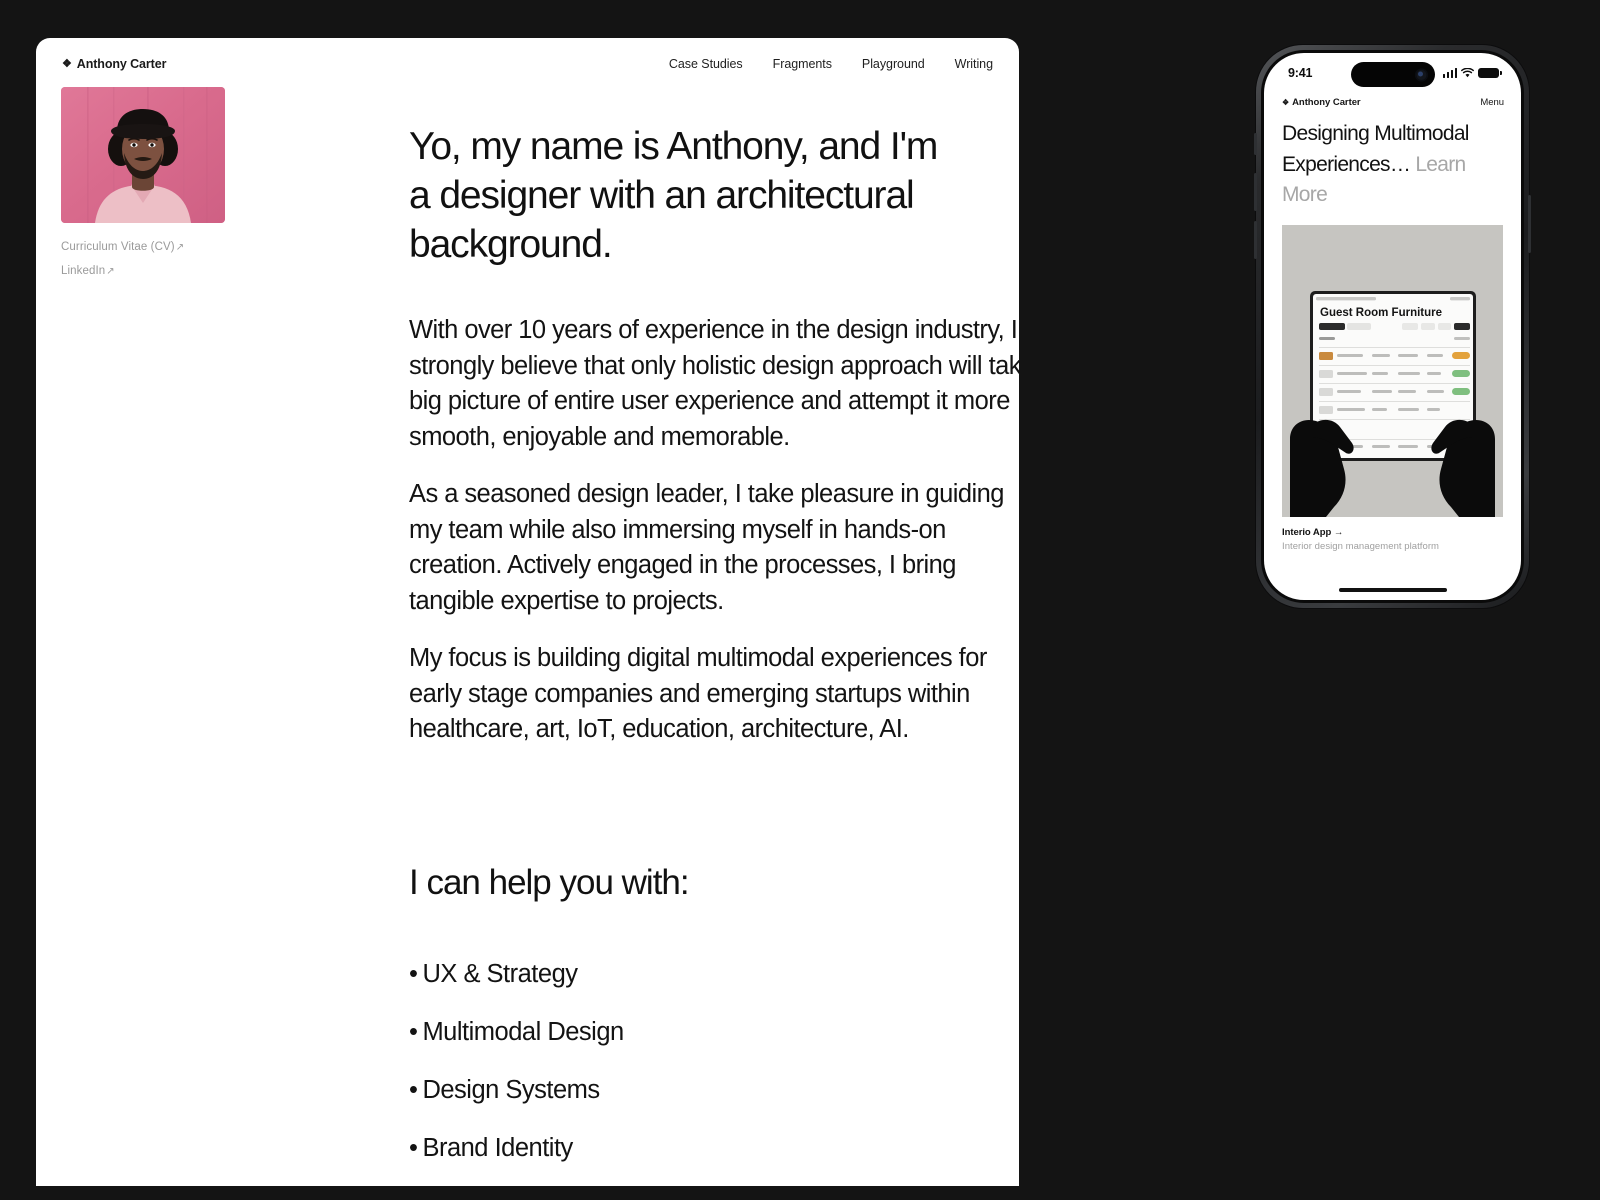 The height and width of the screenshot is (1200, 1600). Describe the element at coordinates (1392, 589) in the screenshot. I see `home-indicator` at that location.